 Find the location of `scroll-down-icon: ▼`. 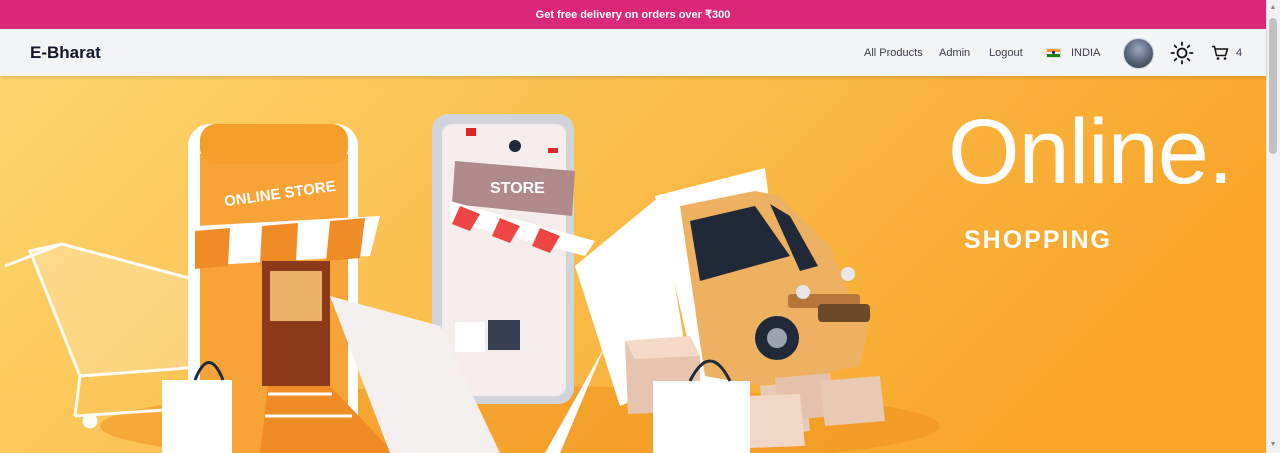

scroll-down-icon: ▼ is located at coordinates (1273, 445).